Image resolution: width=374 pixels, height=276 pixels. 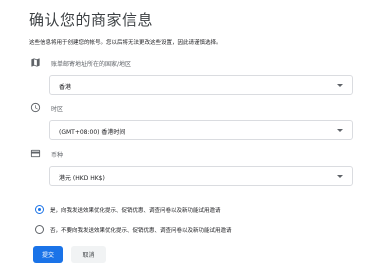 What do you see at coordinates (201, 130) in the screenshot?
I see `timezone-select: (GMT+08:00) 香港时间` at bounding box center [201, 130].